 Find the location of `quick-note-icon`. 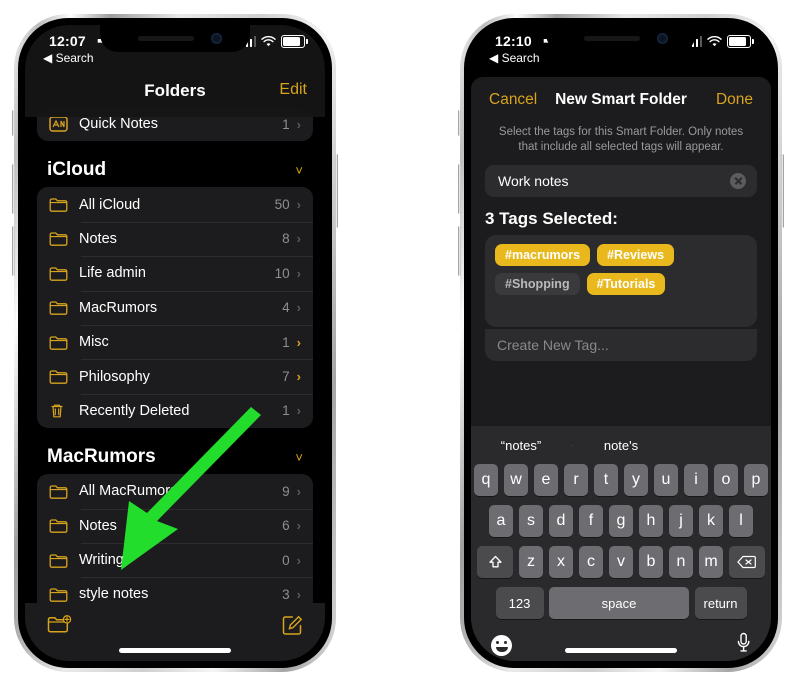

quick-note-icon is located at coordinates (62, 124).